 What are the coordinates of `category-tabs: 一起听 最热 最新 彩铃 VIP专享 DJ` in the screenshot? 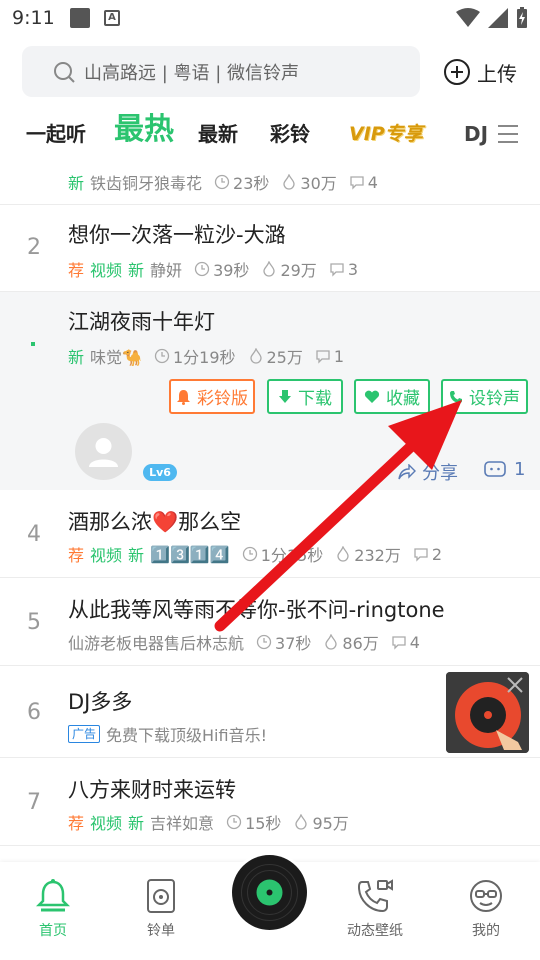 It's located at (270, 134).